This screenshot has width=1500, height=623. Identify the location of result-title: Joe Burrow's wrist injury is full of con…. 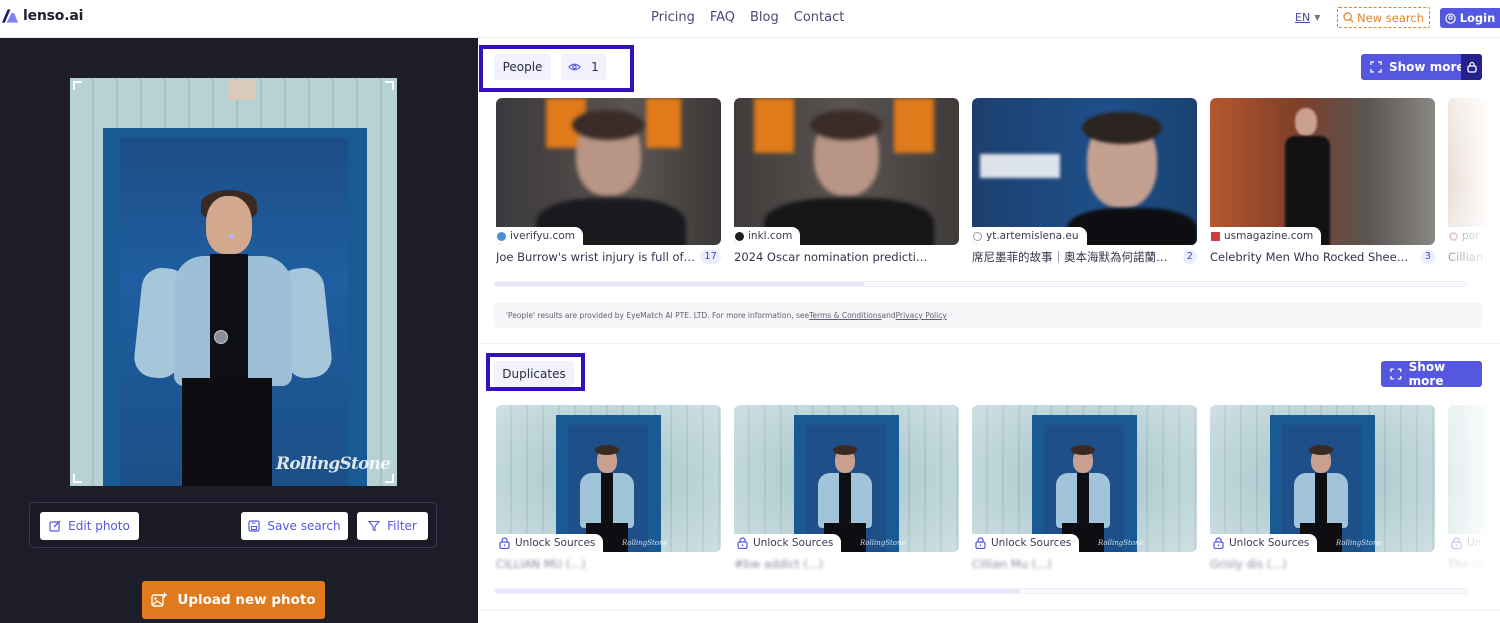
(596, 257).